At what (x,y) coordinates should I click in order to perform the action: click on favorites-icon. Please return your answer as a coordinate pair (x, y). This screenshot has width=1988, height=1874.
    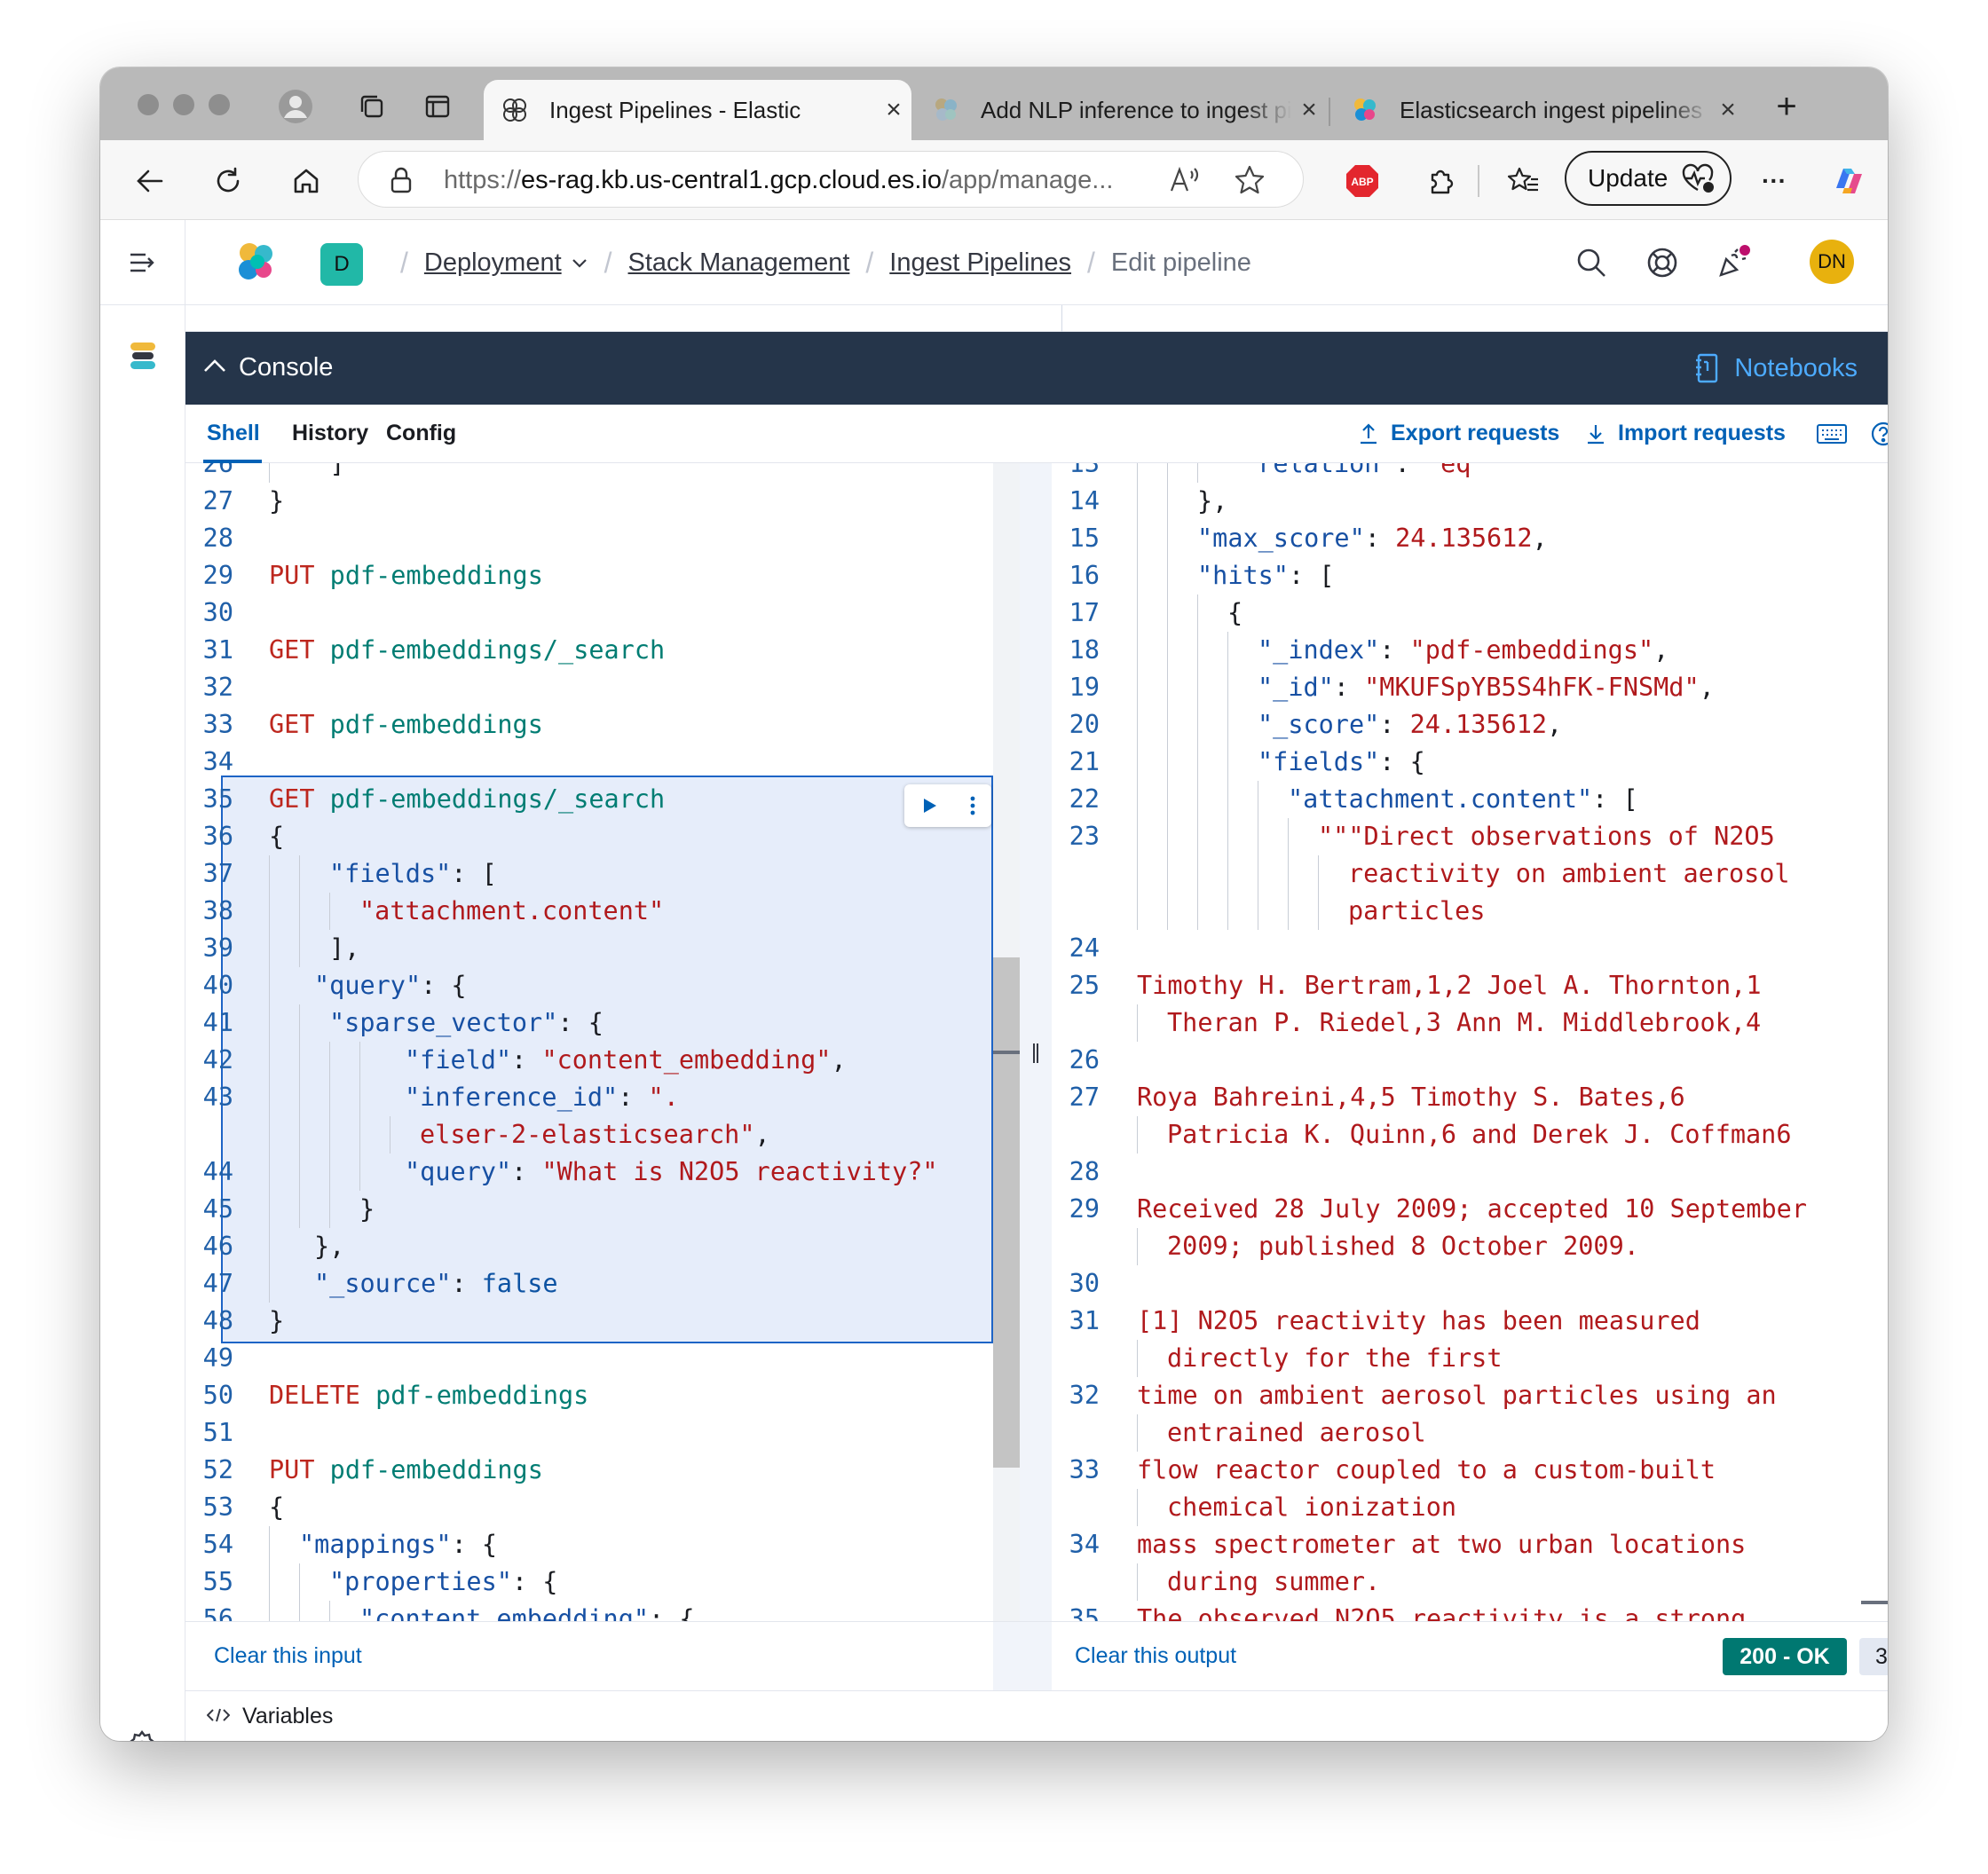
    Looking at the image, I should click on (1524, 181).